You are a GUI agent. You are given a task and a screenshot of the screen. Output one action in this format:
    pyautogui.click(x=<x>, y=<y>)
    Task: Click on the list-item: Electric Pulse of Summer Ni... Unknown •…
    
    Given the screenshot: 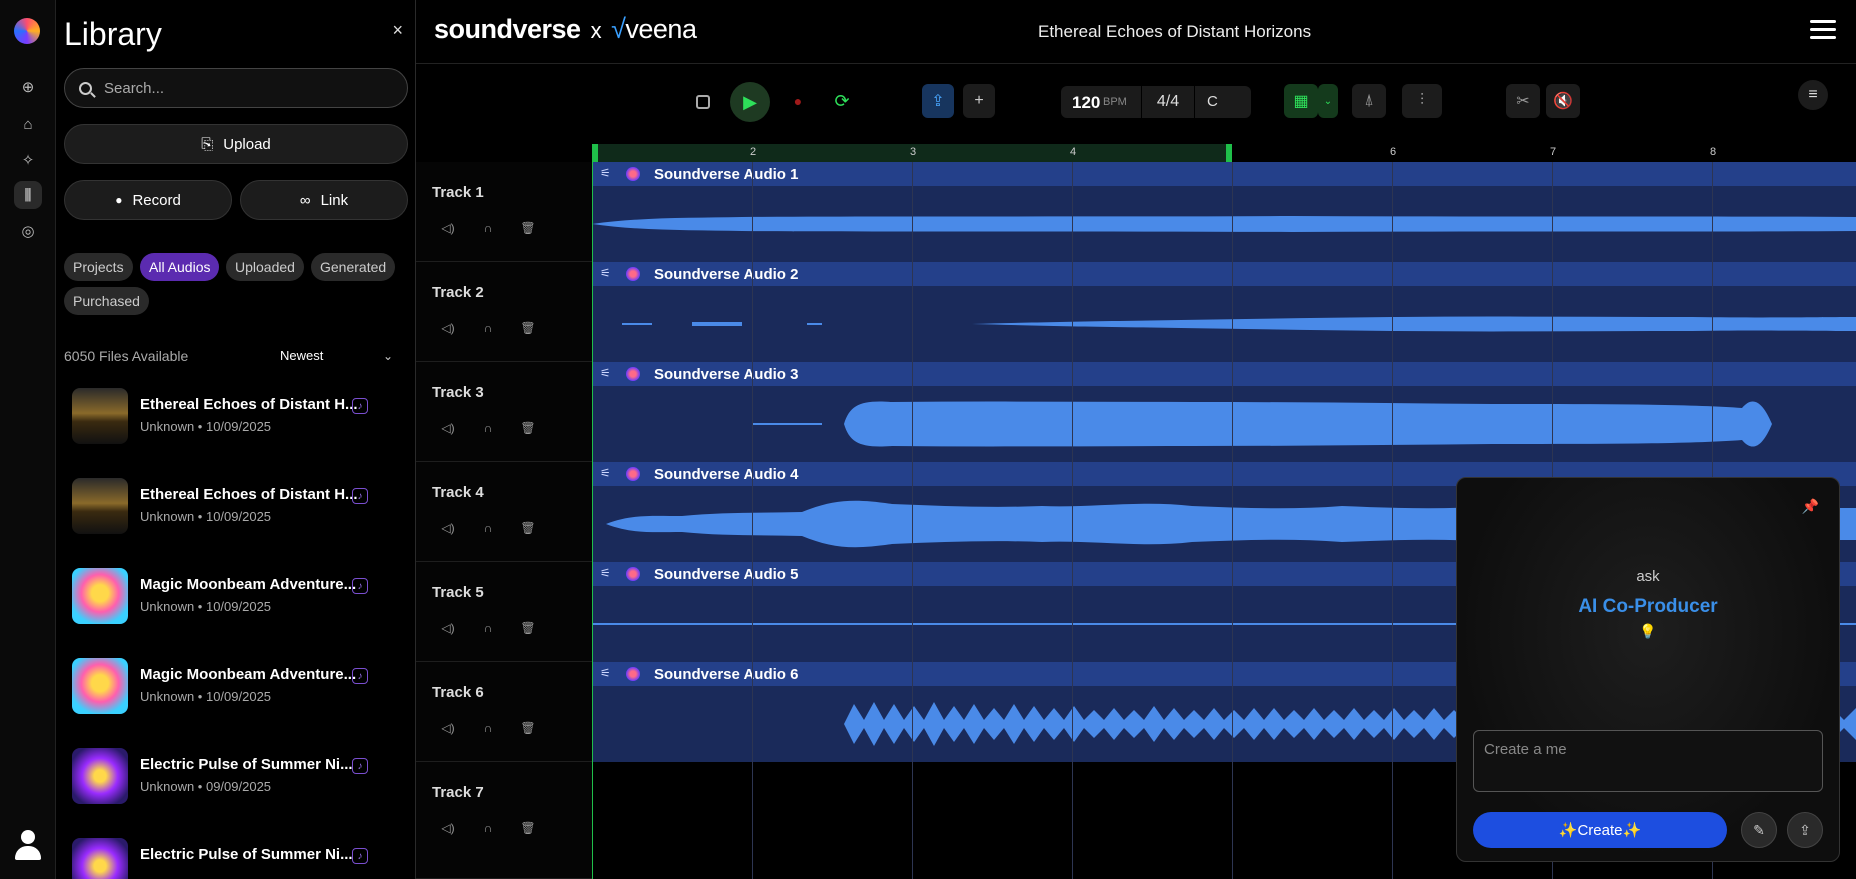 What is the action you would take?
    pyautogui.click(x=237, y=776)
    